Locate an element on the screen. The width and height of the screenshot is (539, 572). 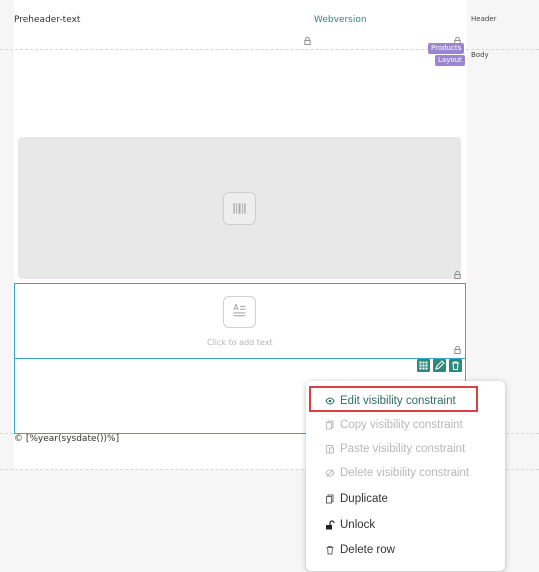
menu-item-paste-visibility: Paste visibility constraint is located at coordinates (395, 449).